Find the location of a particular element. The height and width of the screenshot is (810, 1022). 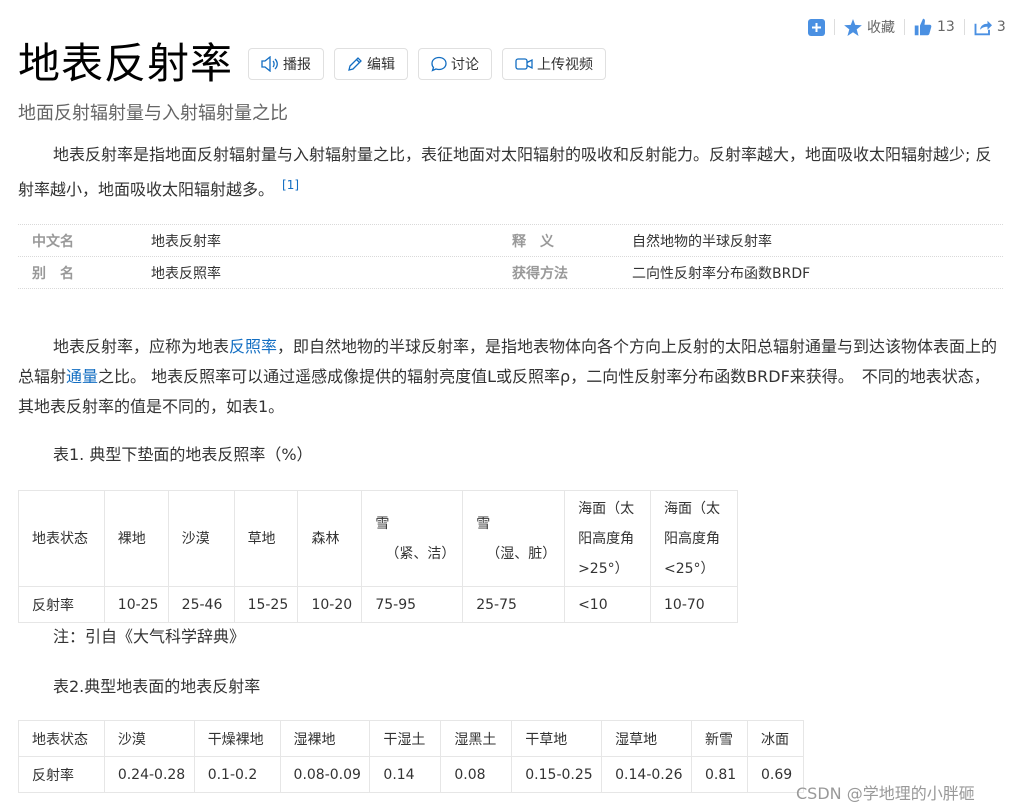

table-cell: 15-25 is located at coordinates (266, 604).